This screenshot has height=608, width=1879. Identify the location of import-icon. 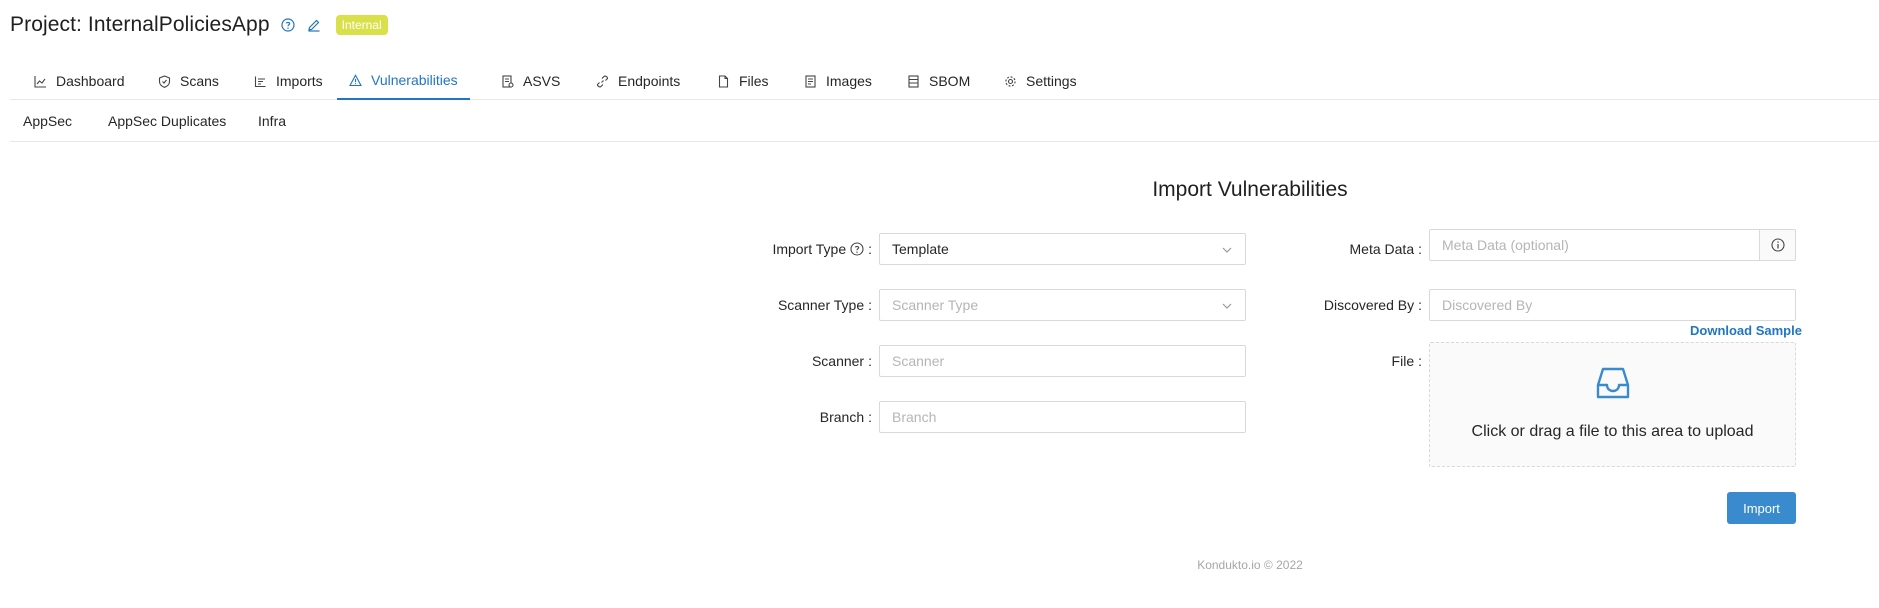
(260, 81).